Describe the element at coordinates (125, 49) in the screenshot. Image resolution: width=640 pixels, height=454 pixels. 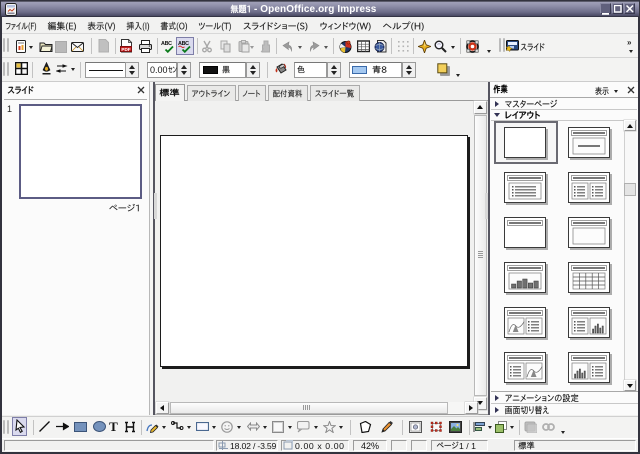
I see `svg-text: PDF` at that location.